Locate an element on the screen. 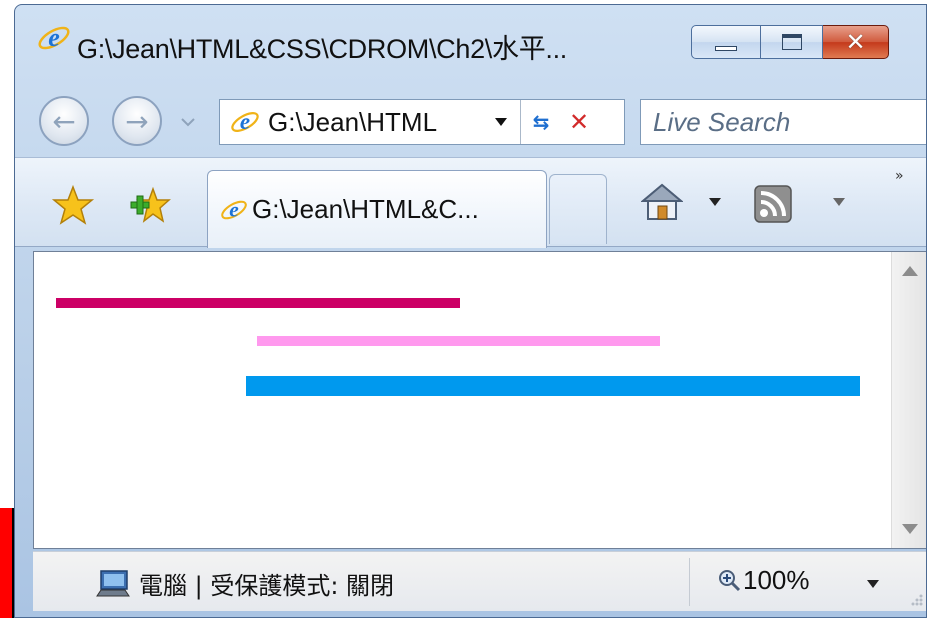 The image size is (927, 618). favorites-star-icon is located at coordinates (73, 204).